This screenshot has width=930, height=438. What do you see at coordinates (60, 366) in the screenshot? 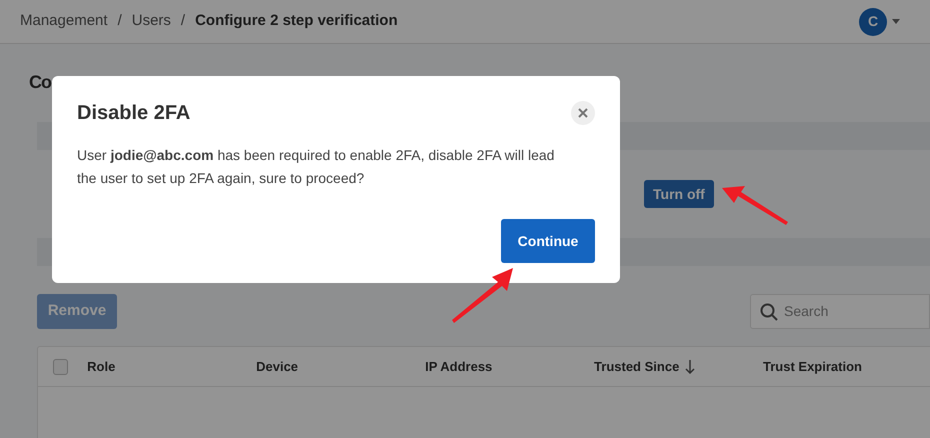
I see `select-all-checkbox` at bounding box center [60, 366].